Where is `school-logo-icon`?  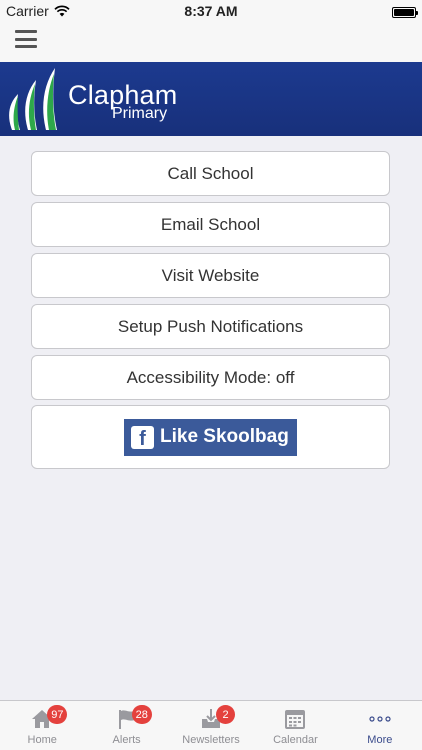
school-logo-icon is located at coordinates (33, 99).